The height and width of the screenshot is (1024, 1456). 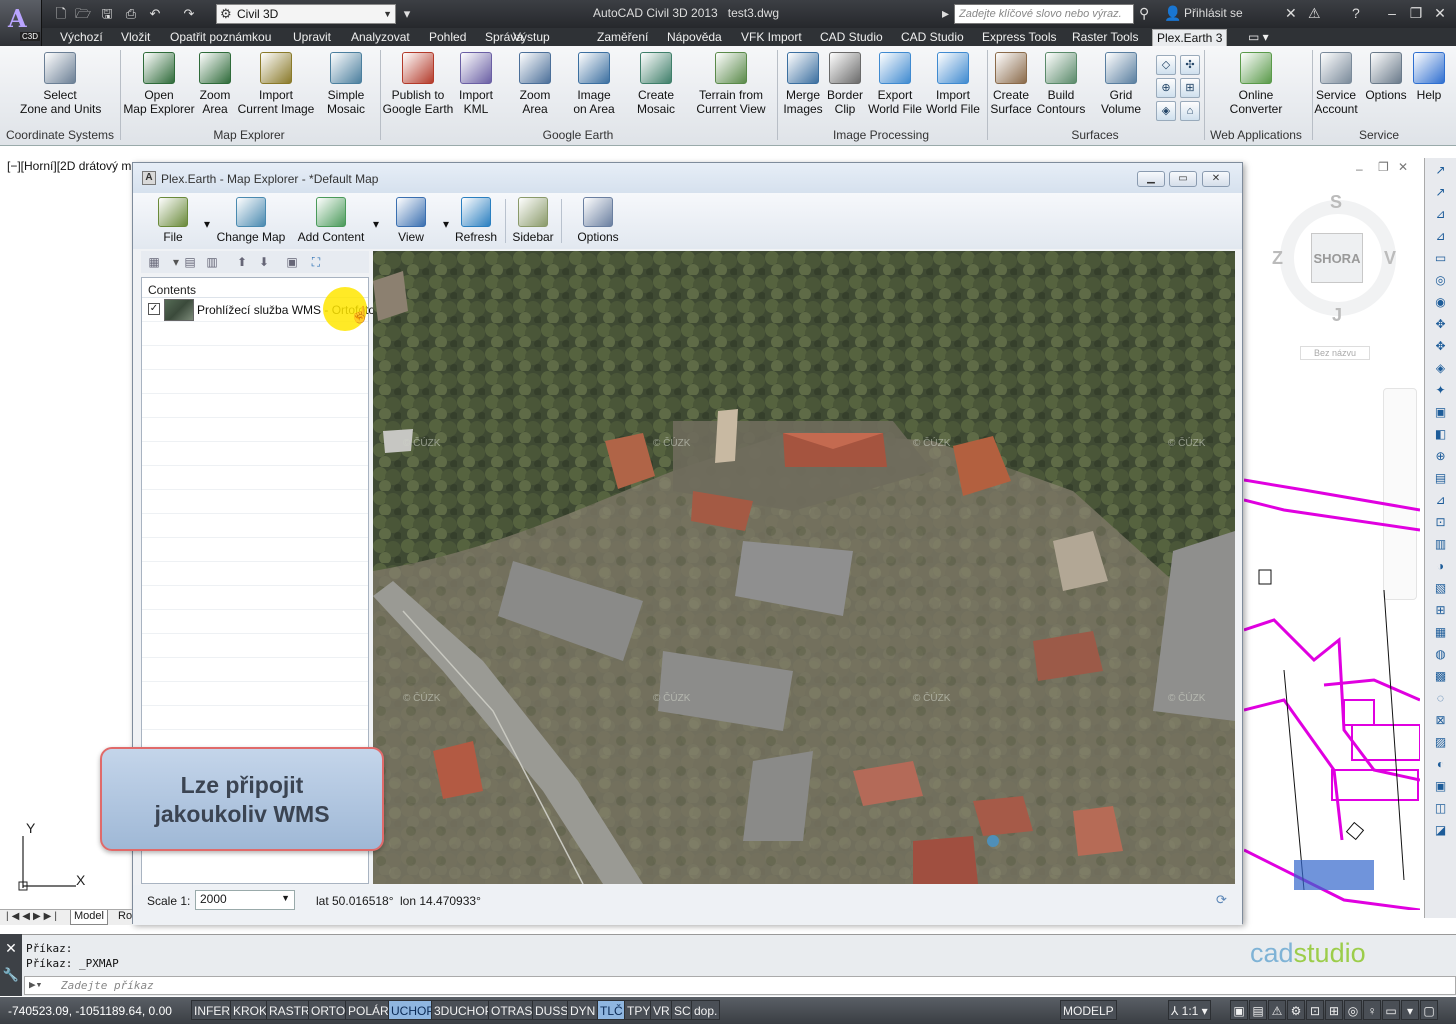 What do you see at coordinates (407, 14) in the screenshot?
I see `qat-menu-icon: ▾` at bounding box center [407, 14].